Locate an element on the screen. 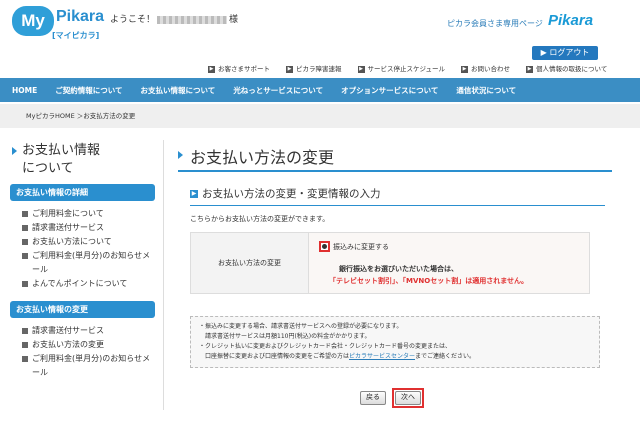 The image size is (640, 422). util-link-privacy: ▶ 個人情報の取扱について is located at coordinates (566, 68).